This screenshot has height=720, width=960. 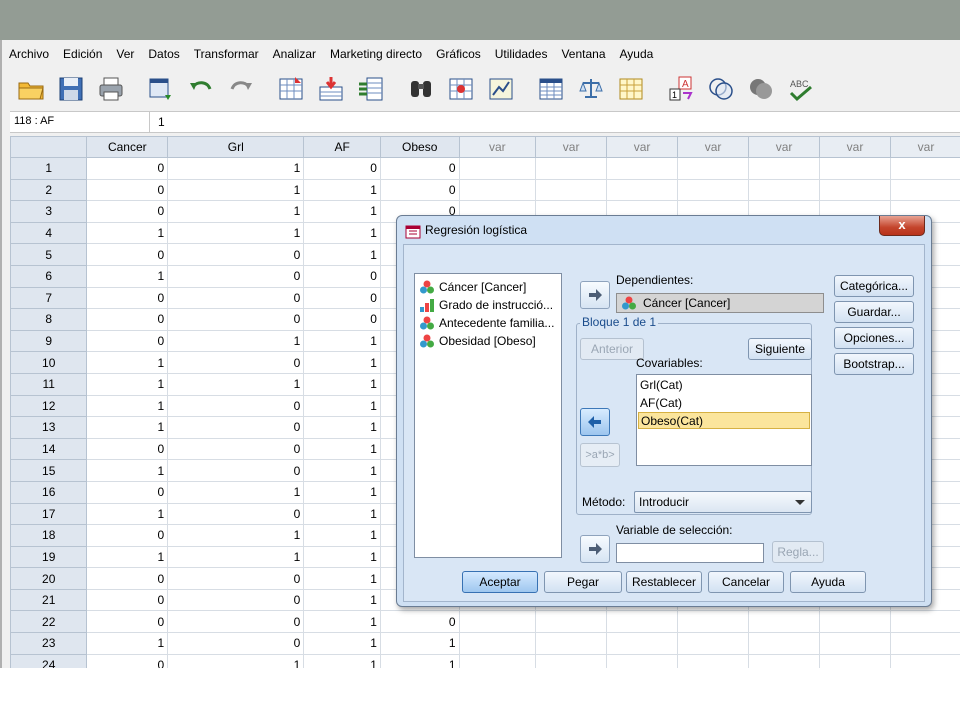 What do you see at coordinates (49, 600) in the screenshot?
I see `row-number: 21` at bounding box center [49, 600].